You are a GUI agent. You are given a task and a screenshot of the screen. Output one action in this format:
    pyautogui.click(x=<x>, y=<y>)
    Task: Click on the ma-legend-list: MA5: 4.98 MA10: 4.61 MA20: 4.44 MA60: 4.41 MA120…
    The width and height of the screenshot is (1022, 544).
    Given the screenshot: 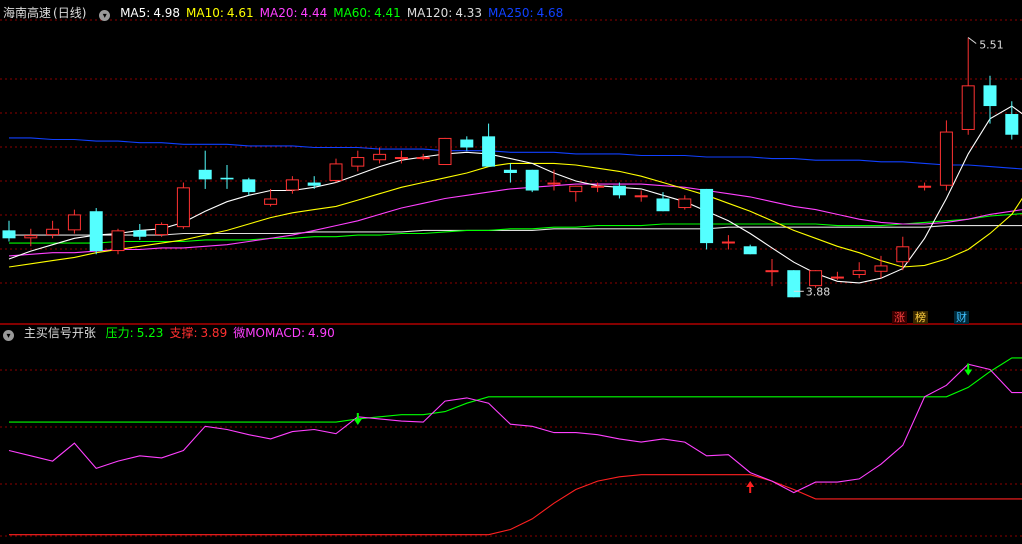 What is the action you would take?
    pyautogui.click(x=344, y=13)
    